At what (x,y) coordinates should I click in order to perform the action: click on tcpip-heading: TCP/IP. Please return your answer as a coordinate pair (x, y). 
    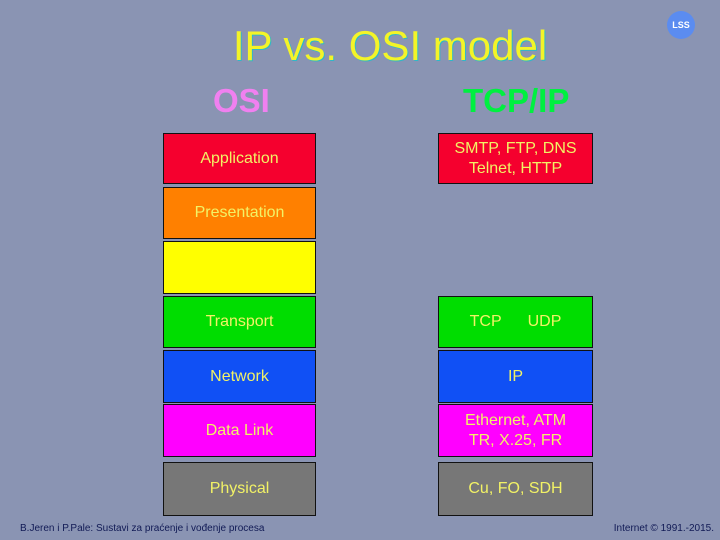
    Looking at the image, I should click on (516, 100).